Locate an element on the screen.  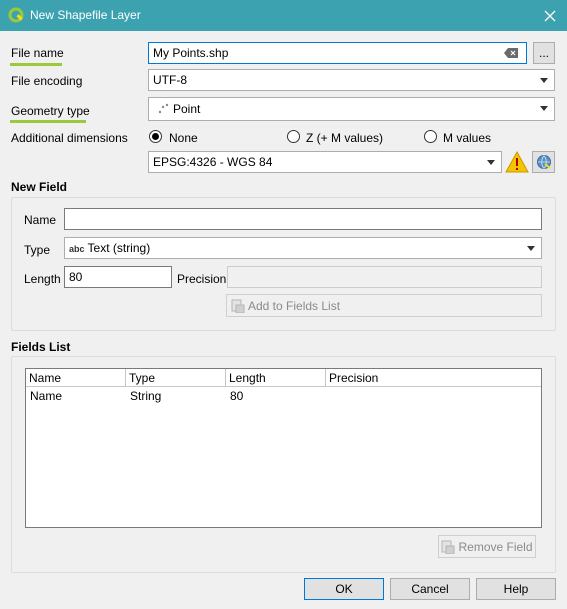
text-type-icon: abc is located at coordinates (77, 249).